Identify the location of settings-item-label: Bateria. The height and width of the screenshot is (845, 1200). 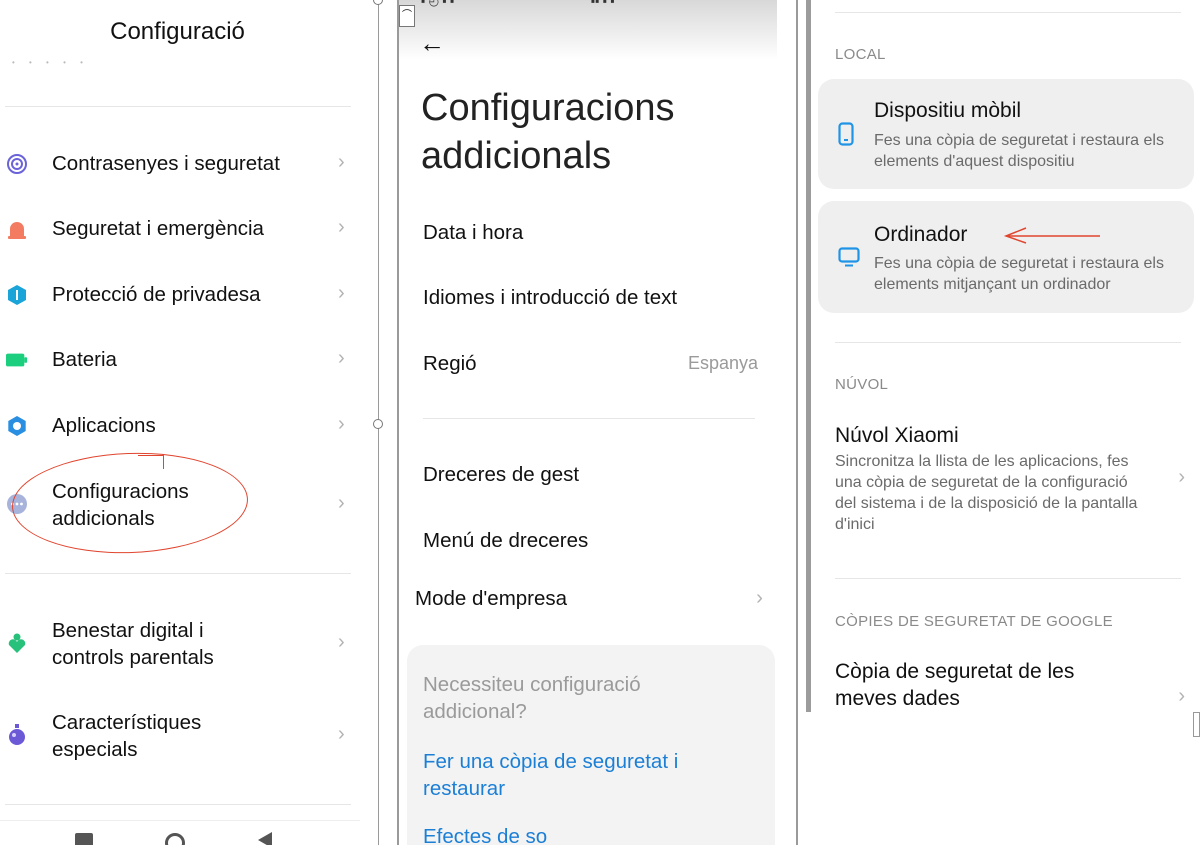
(84, 359).